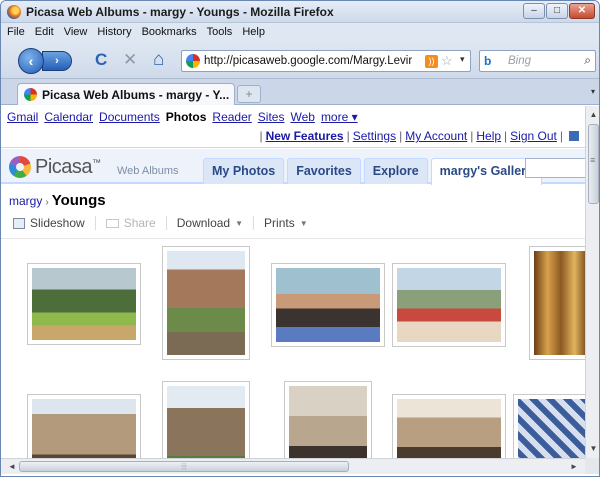 Image resolution: width=600 pixels, height=477 pixels. What do you see at coordinates (169, 32) in the screenshot?
I see `menu-bookmarks: Bookmarks` at bounding box center [169, 32].